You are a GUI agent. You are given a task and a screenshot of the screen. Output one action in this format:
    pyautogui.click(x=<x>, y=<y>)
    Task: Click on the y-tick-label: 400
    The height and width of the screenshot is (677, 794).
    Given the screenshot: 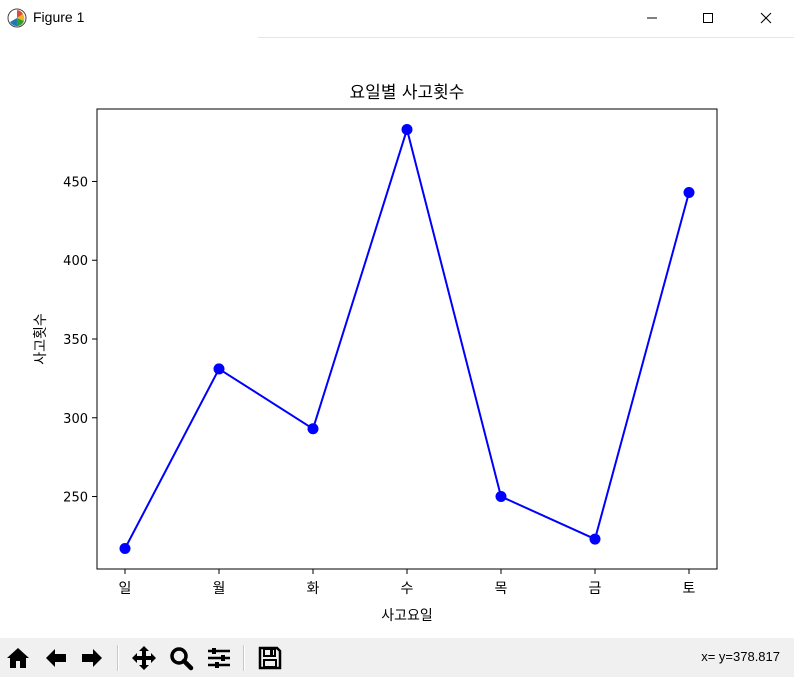 What is the action you would take?
    pyautogui.click(x=75, y=261)
    